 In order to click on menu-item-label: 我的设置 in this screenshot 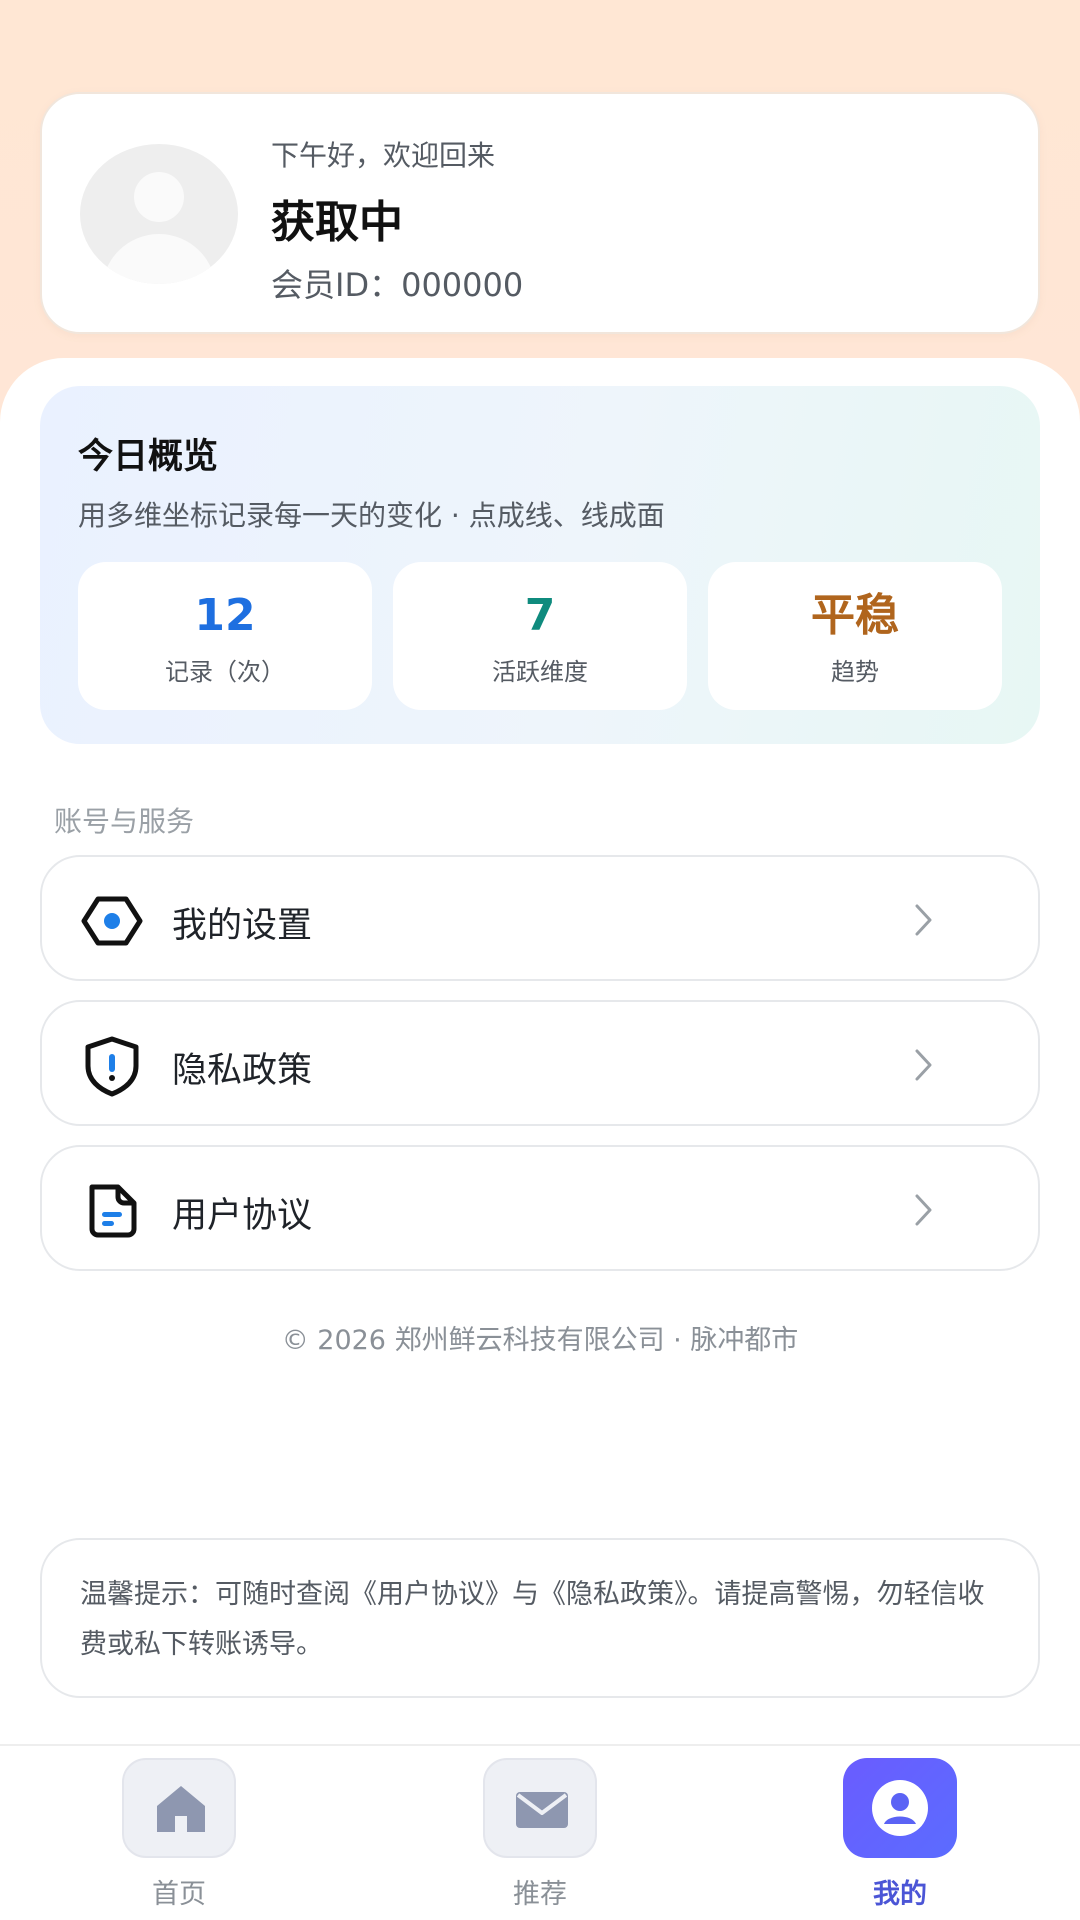, I will do `click(242, 926)`.